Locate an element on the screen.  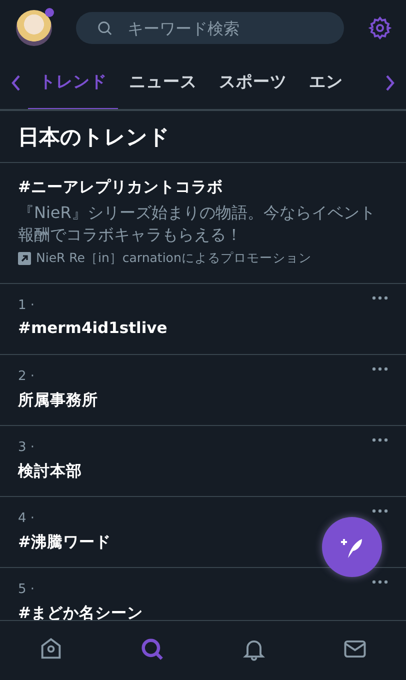
trend-rank: 3 · is located at coordinates (27, 447).